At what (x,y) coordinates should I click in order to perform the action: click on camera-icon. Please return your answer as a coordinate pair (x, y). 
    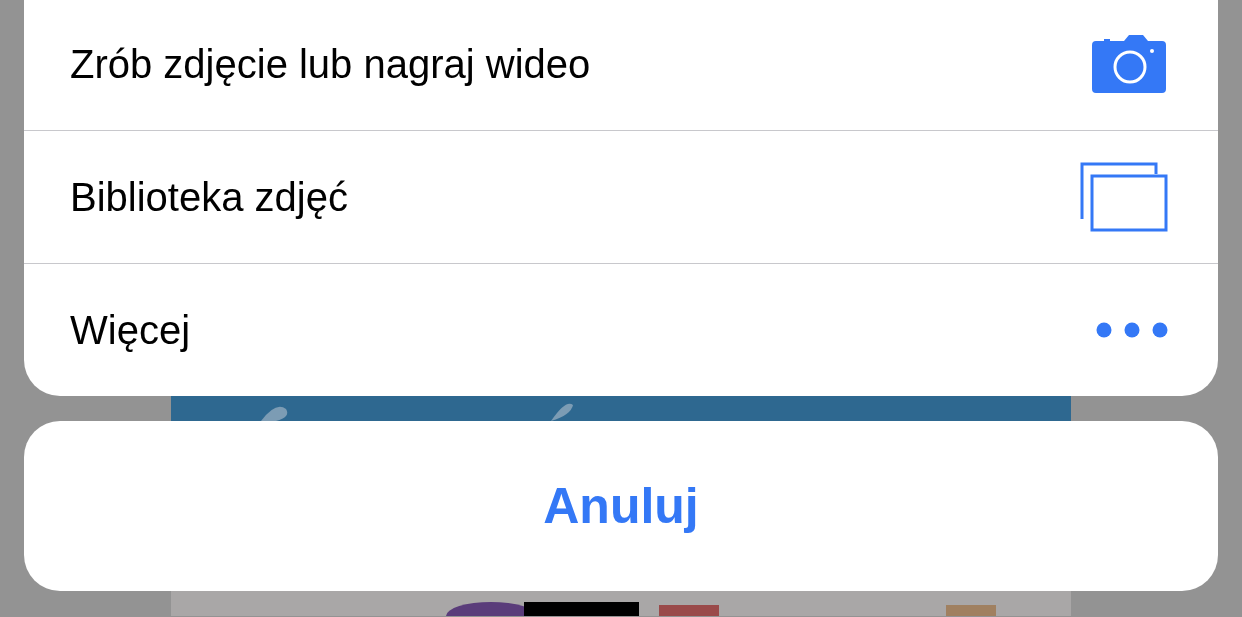
    Looking at the image, I should click on (1130, 64).